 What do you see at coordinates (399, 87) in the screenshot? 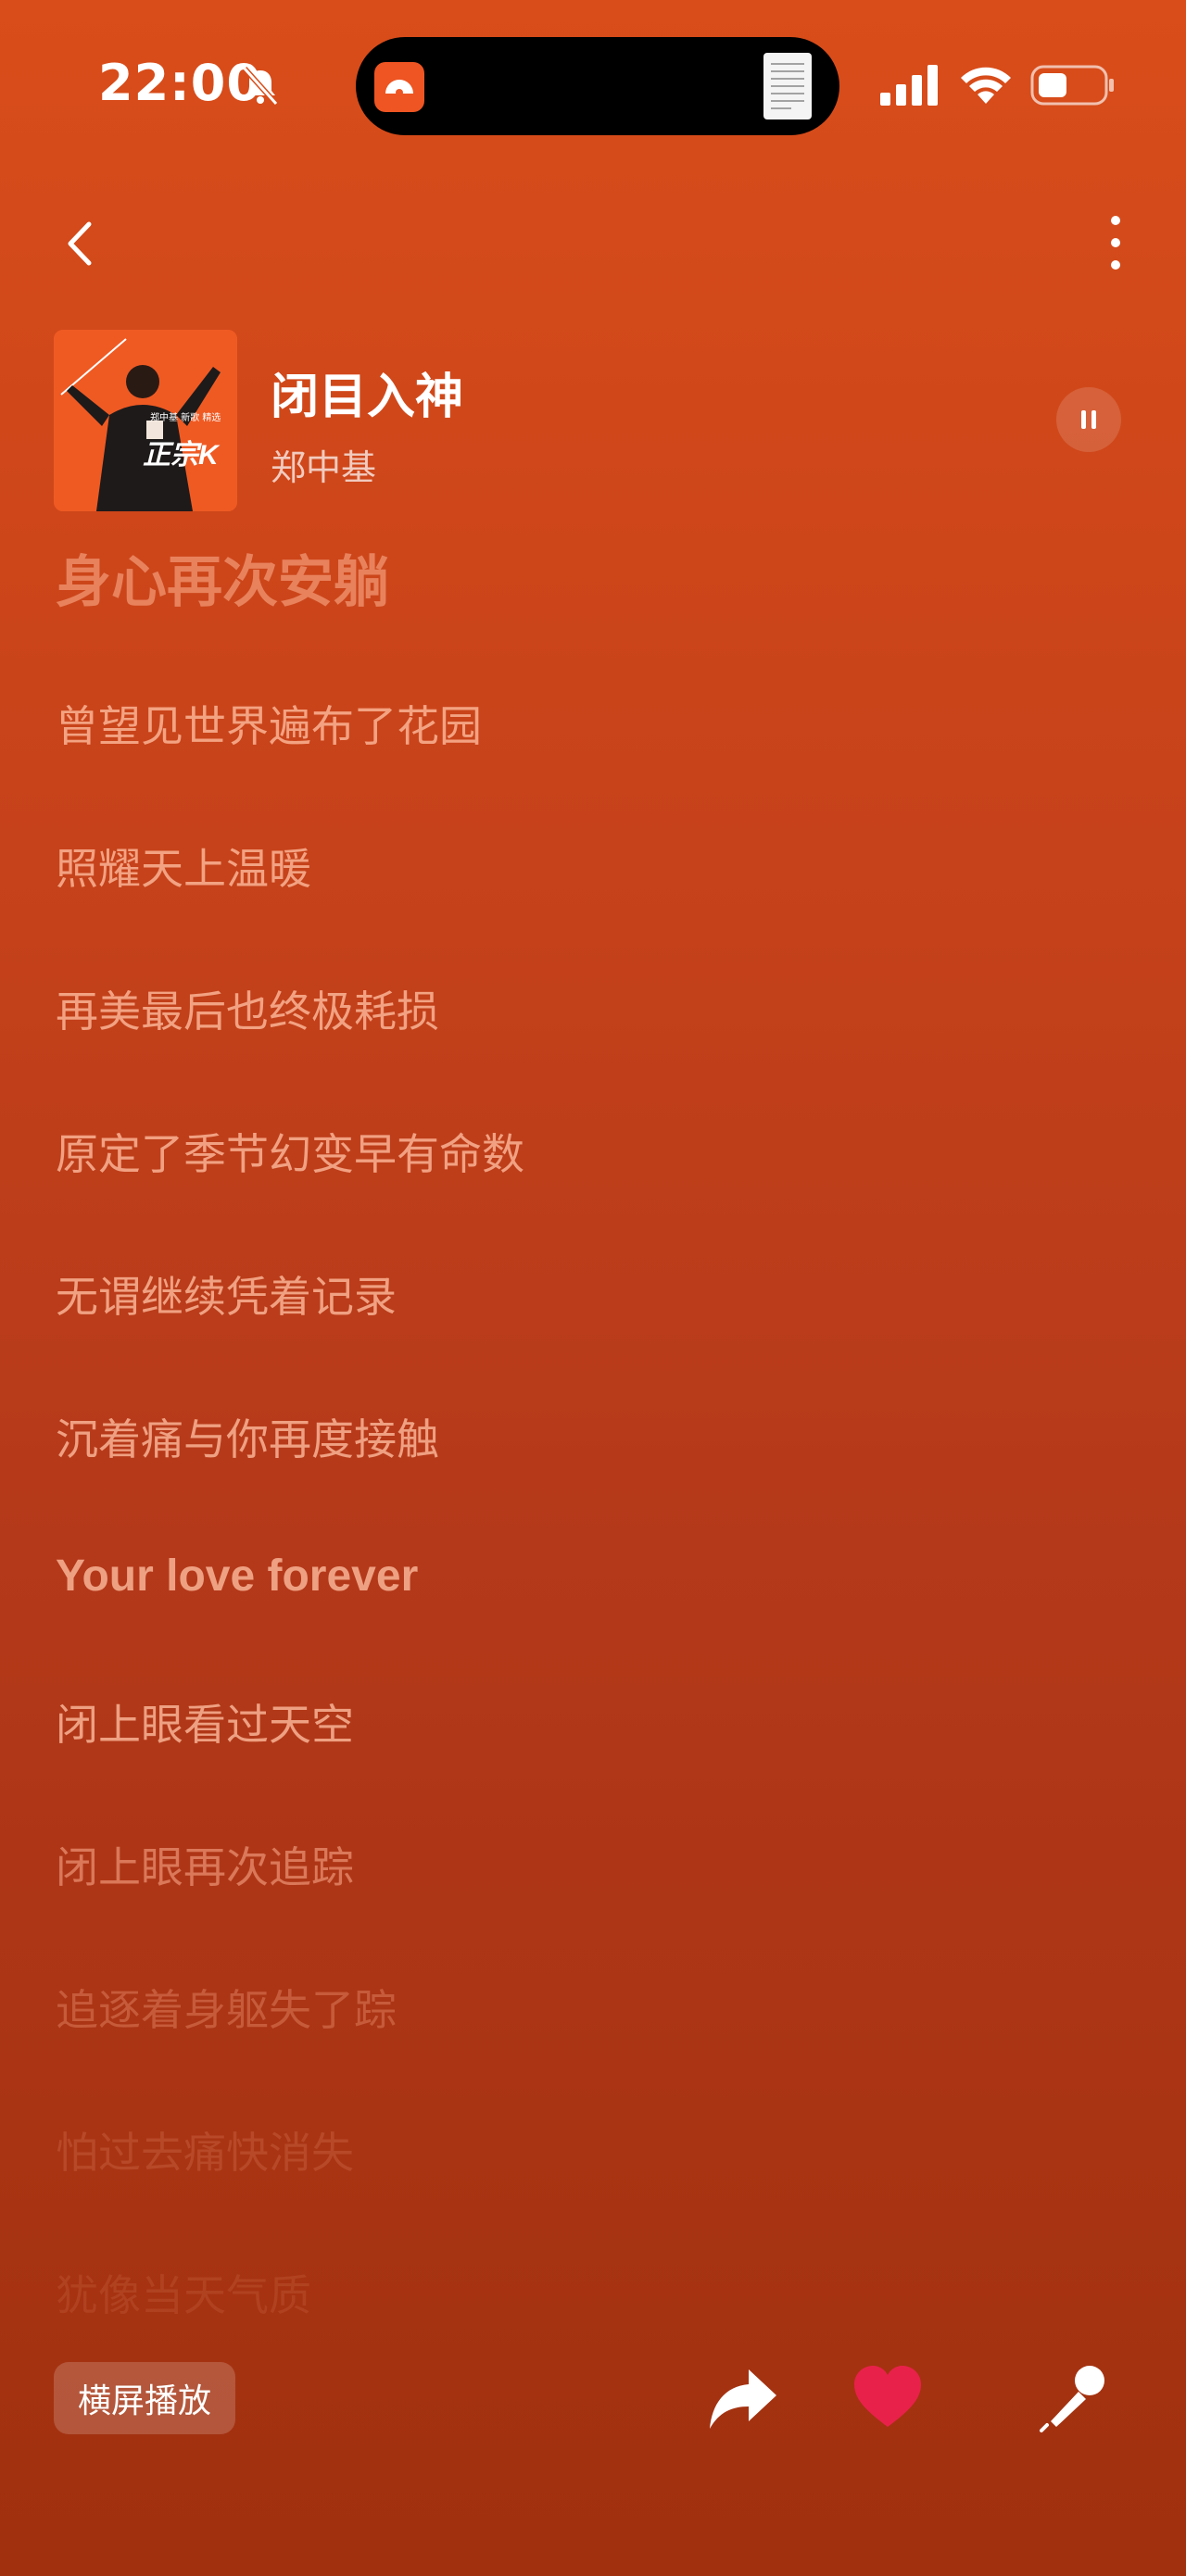
I see `app-icon` at bounding box center [399, 87].